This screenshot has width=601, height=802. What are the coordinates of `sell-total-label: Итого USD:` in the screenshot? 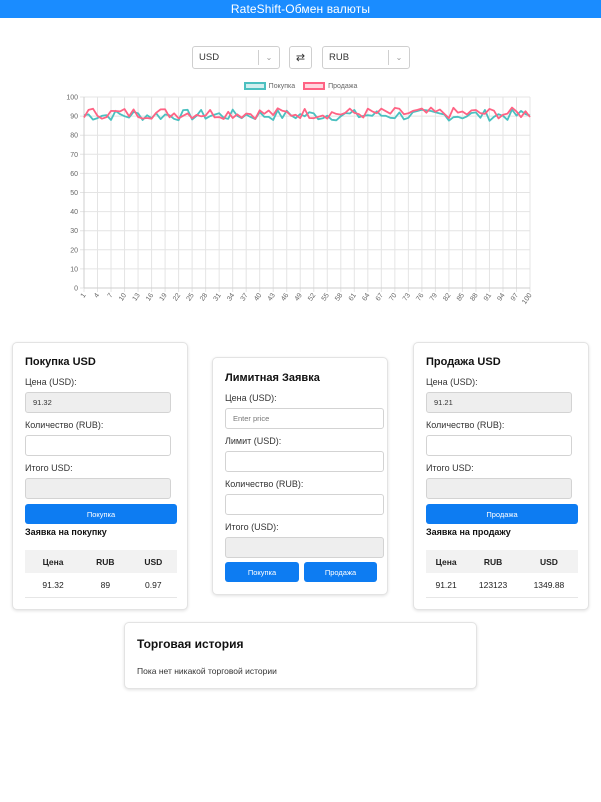 It's located at (450, 468).